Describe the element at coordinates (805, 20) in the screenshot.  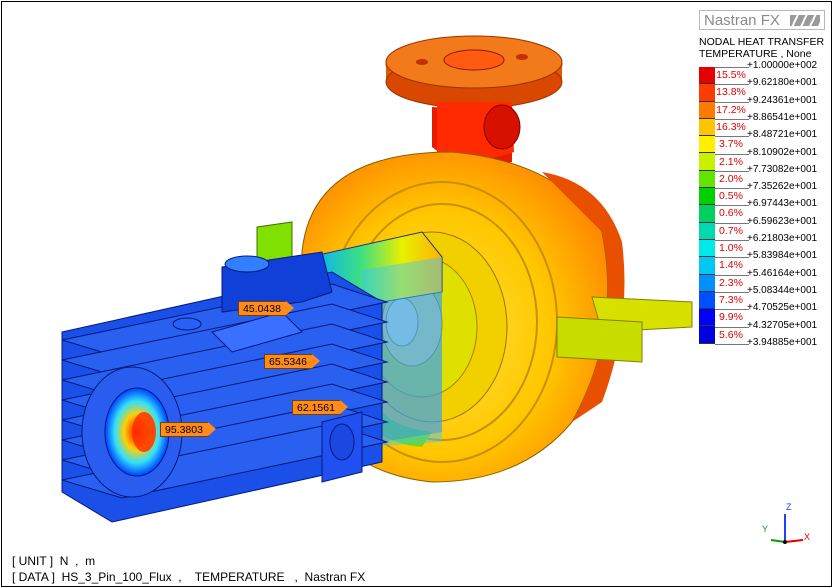
I see `brand-stripes-icon` at that location.